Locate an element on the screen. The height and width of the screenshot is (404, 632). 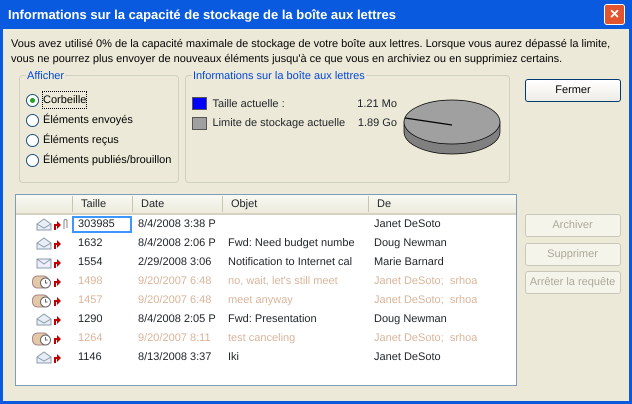
table-cell-text: 1554 is located at coordinates (90, 262).